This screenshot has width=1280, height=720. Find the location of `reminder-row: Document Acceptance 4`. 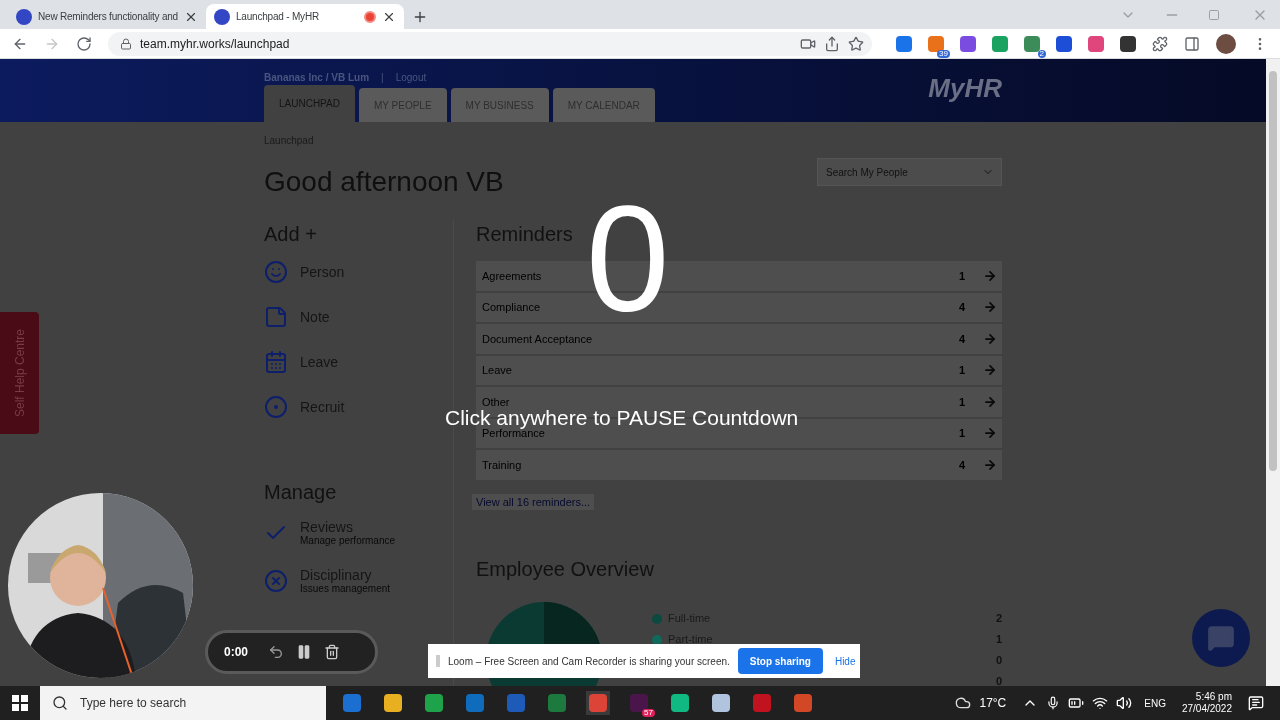

reminder-row: Document Acceptance 4 is located at coordinates (739, 339).